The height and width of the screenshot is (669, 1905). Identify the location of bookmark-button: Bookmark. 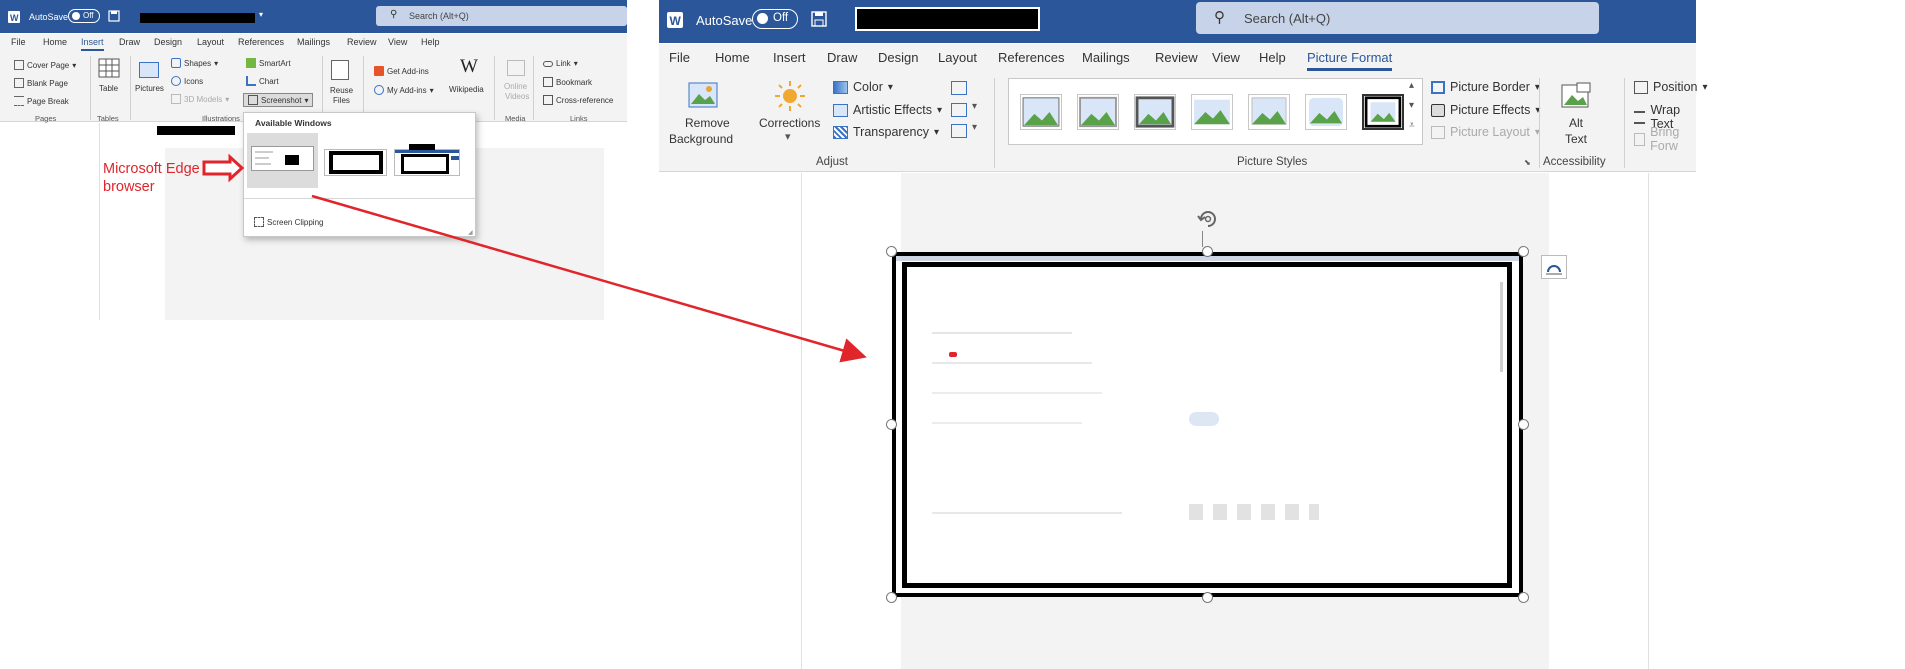
(567, 82).